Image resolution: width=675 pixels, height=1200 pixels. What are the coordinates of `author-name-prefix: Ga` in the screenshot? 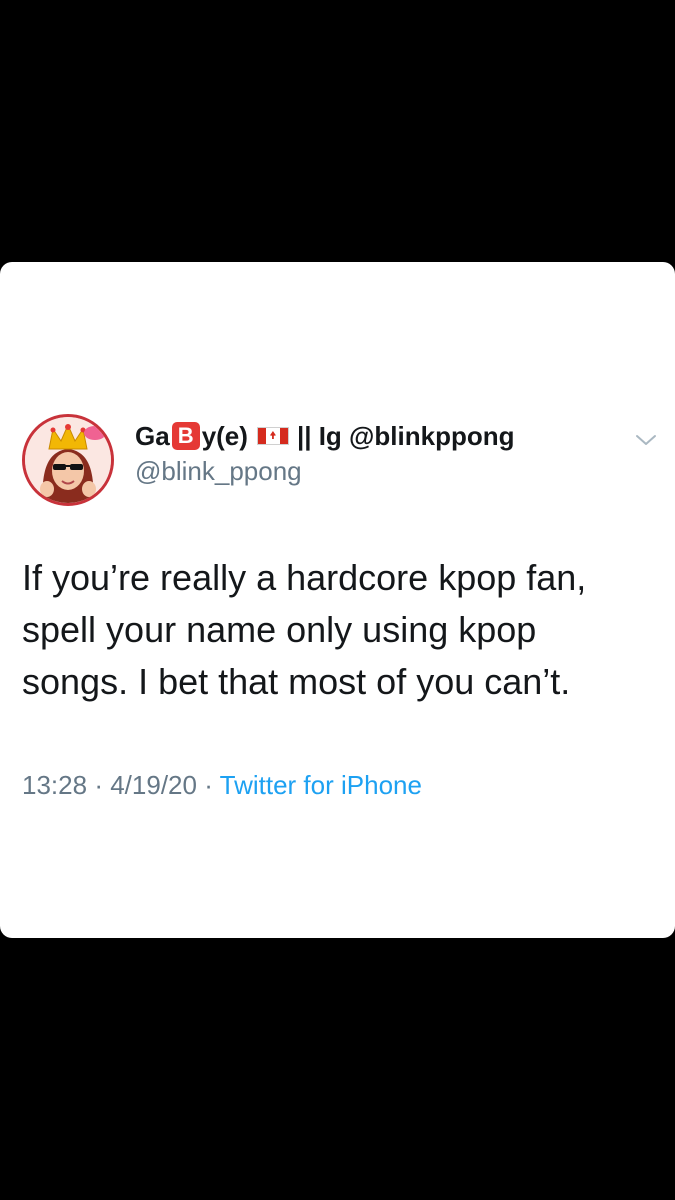 It's located at (152, 436).